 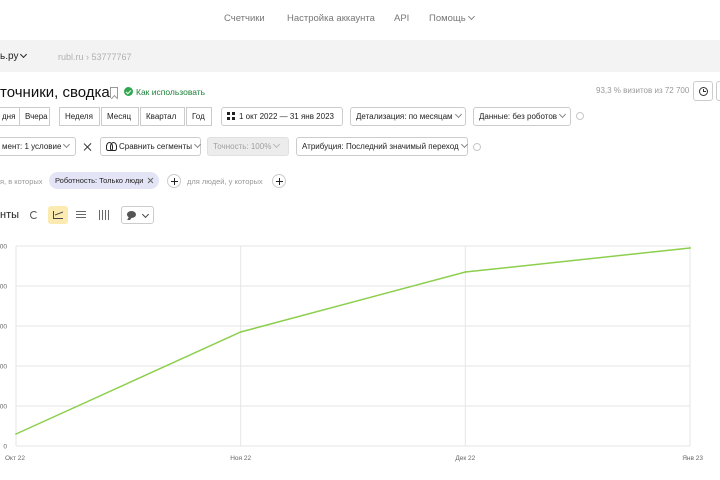 What do you see at coordinates (692, 458) in the screenshot?
I see `x-tick-label: Янв 23` at bounding box center [692, 458].